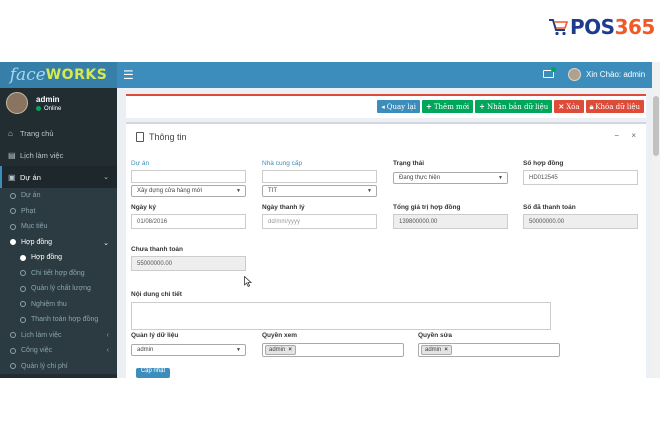 The image size is (660, 440). I want to click on supplier-label: Nhà cung cấp, so click(282, 163).